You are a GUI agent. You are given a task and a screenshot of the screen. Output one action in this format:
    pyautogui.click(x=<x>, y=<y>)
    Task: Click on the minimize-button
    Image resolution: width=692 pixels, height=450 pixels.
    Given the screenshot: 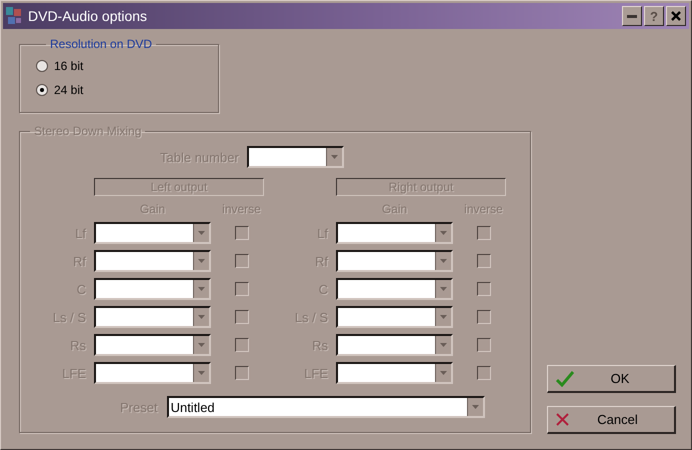 What is the action you would take?
    pyautogui.click(x=632, y=16)
    